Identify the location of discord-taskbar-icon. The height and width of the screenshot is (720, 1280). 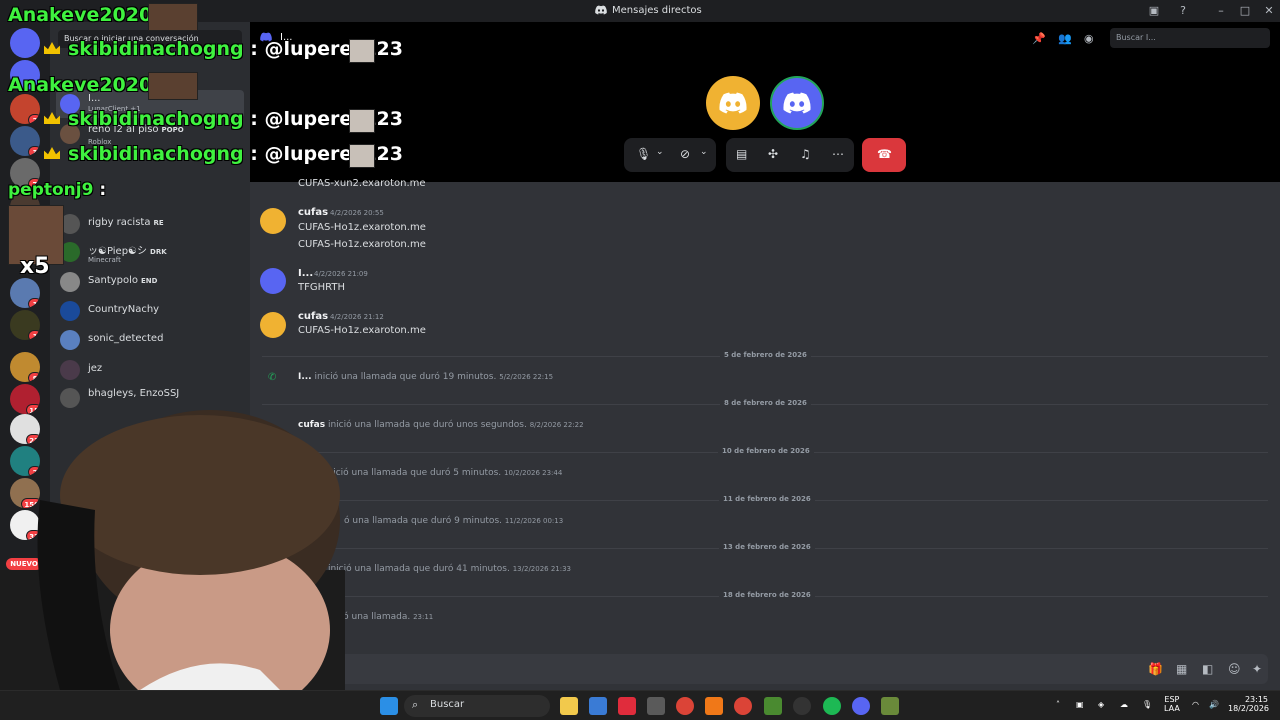
(861, 706).